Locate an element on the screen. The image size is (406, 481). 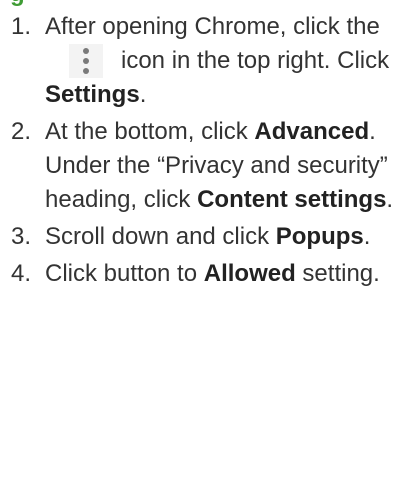
step-keyword: Advanced is located at coordinates (312, 131).